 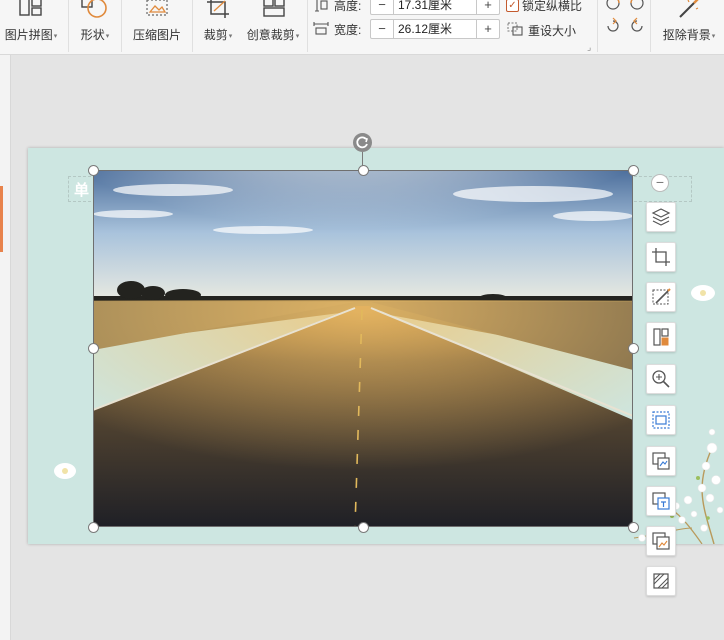 What do you see at coordinates (633, 348) in the screenshot?
I see `resize-handle-right` at bounding box center [633, 348].